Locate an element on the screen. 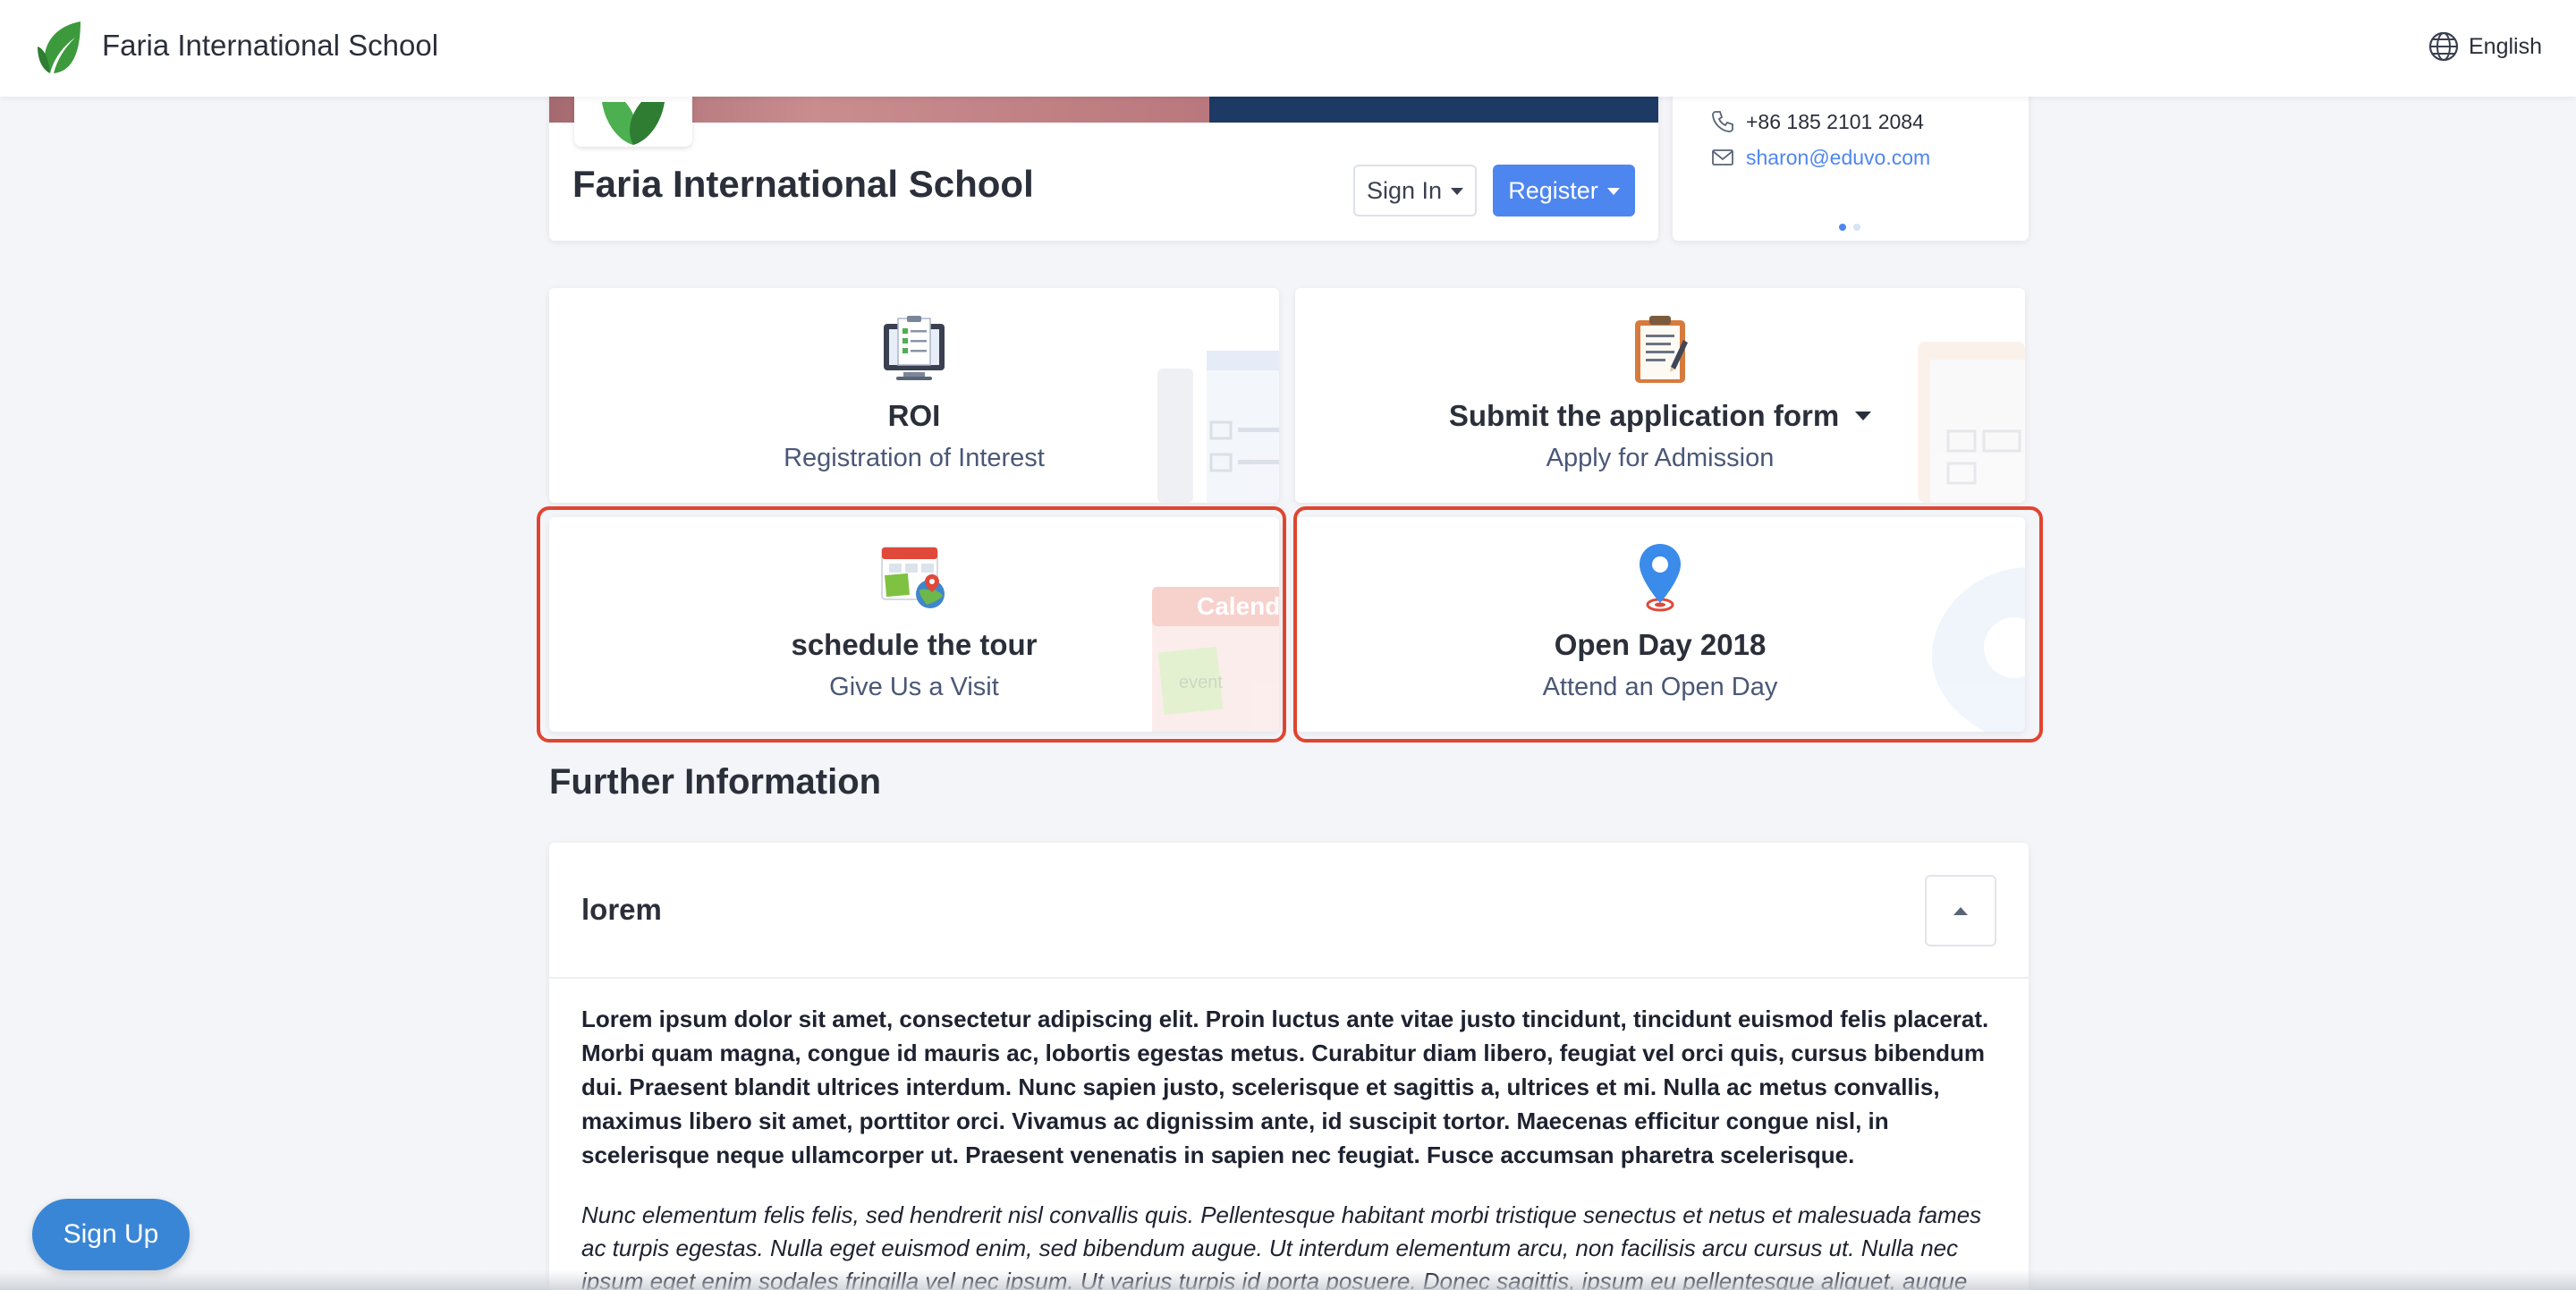  apply-title-row: Submit the application form is located at coordinates (1660, 416).